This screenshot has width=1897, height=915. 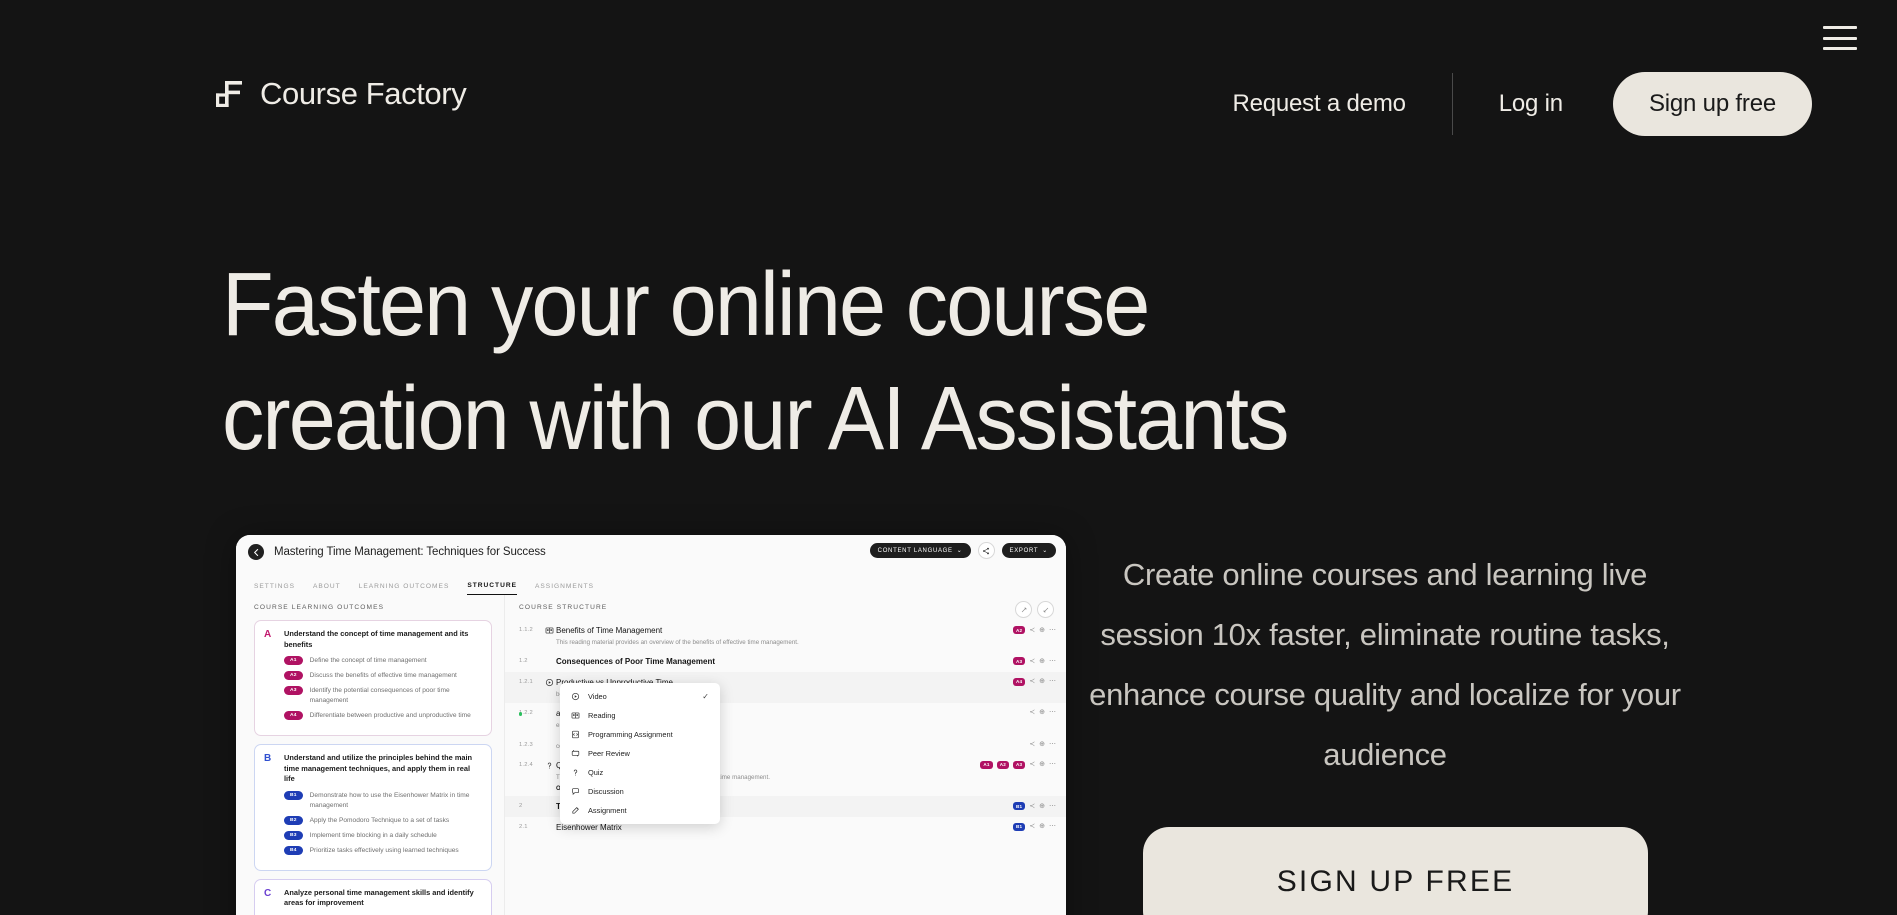 I want to click on back-arrow-icon, so click(x=256, y=552).